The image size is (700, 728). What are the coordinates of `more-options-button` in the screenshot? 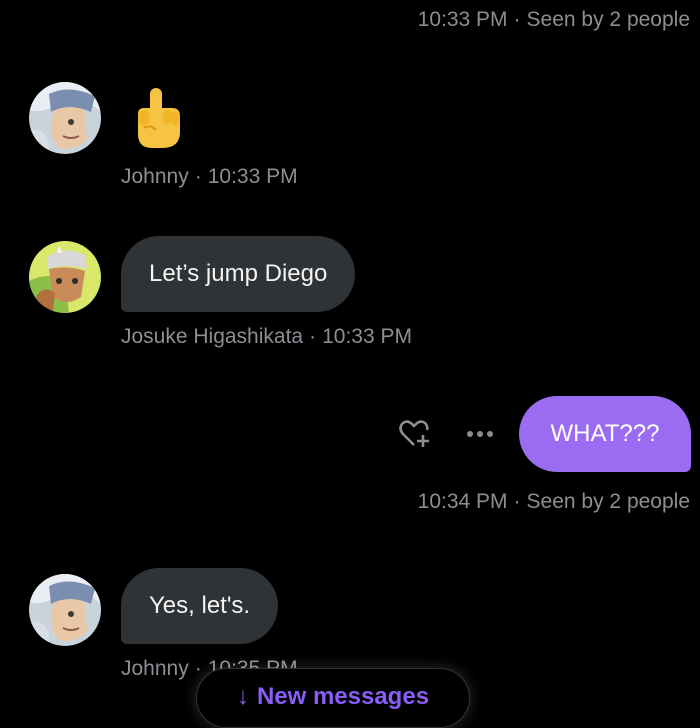 It's located at (480, 434).